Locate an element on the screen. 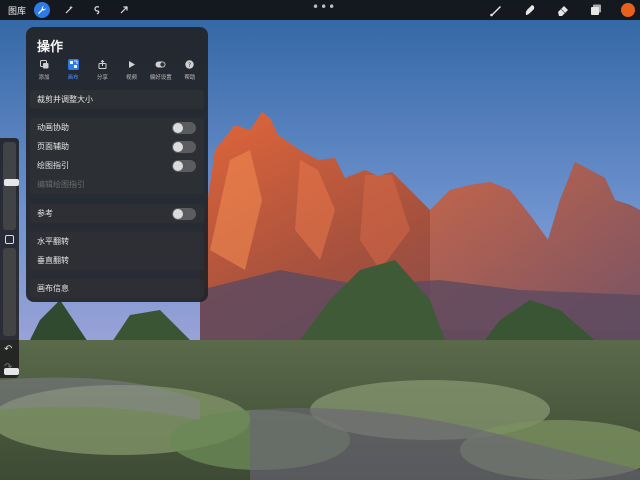 This screenshot has width=640, height=480. crop-section: 裁剪并调整大小 is located at coordinates (117, 99).